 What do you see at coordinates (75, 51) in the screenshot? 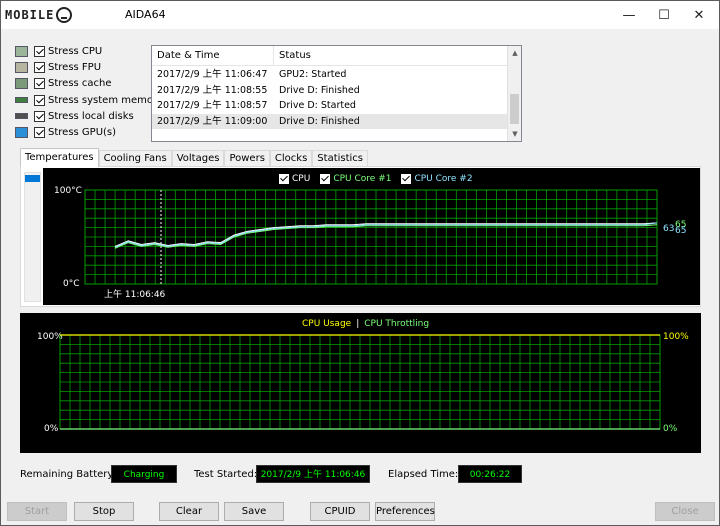
I see `stress-option-label: Stress CPU` at bounding box center [75, 51].